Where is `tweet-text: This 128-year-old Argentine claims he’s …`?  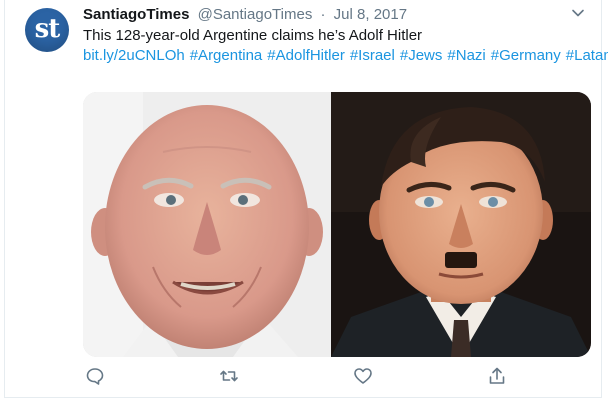 tweet-text: This 128-year-old Argentine claims he’s … is located at coordinates (345, 46).